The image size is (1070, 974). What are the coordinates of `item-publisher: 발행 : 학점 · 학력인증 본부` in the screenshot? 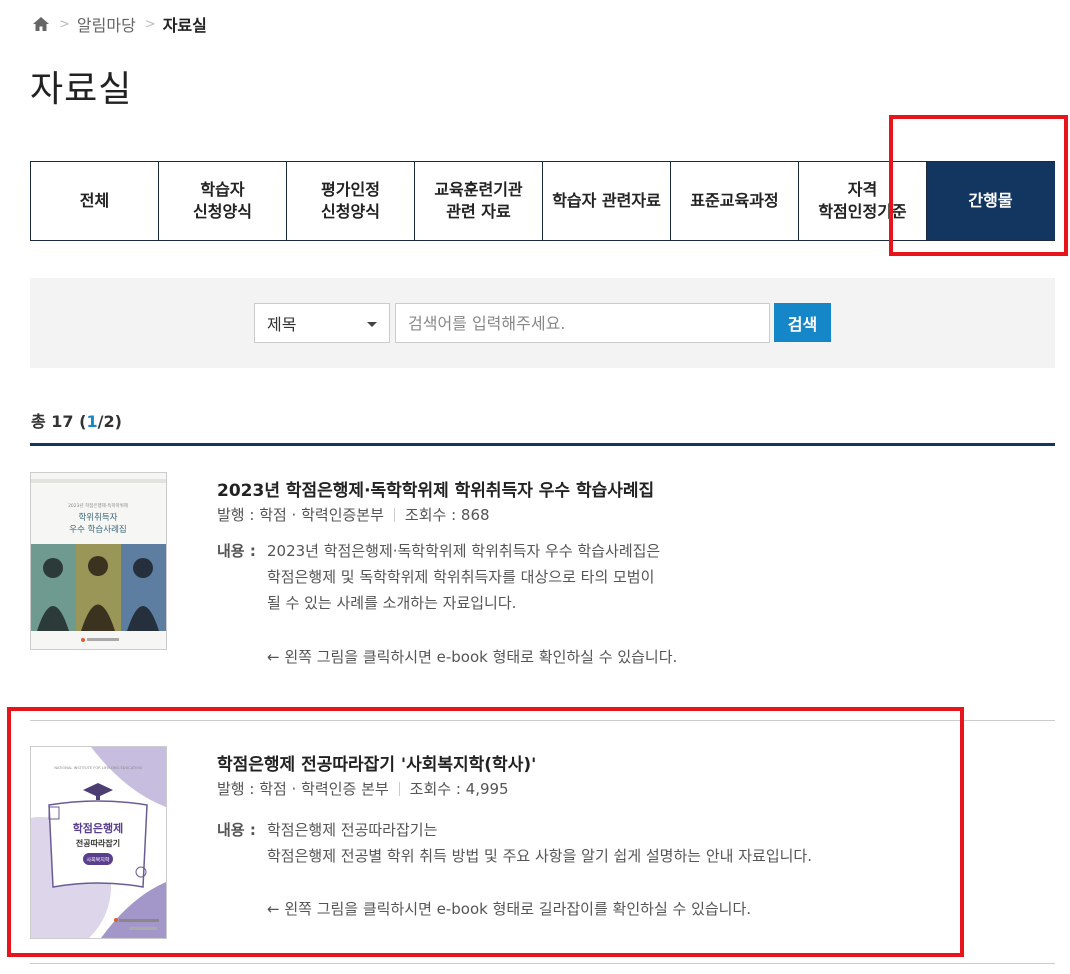 It's located at (303, 789).